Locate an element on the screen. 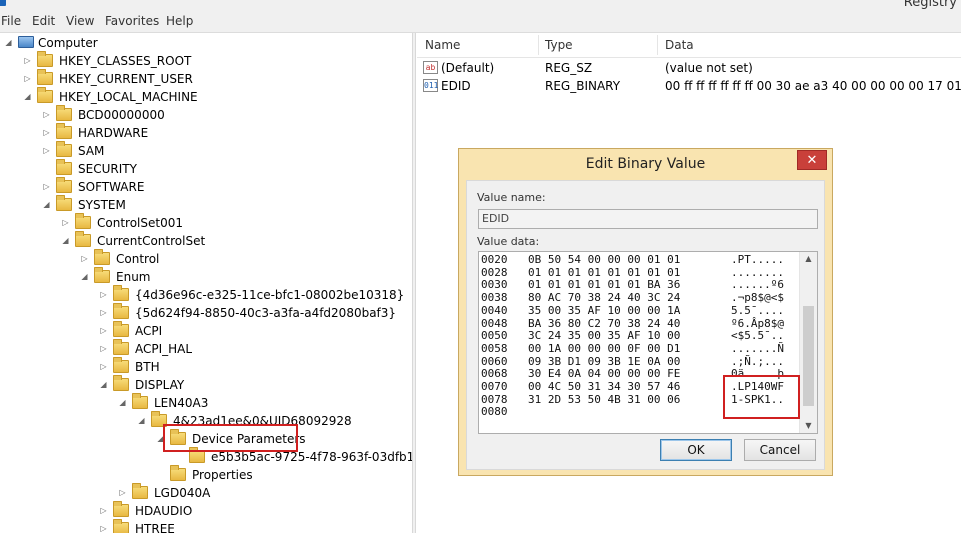 Image resolution: width=961 pixels, height=533 pixels. scroll-down-icon: ▼ is located at coordinates (808, 426).